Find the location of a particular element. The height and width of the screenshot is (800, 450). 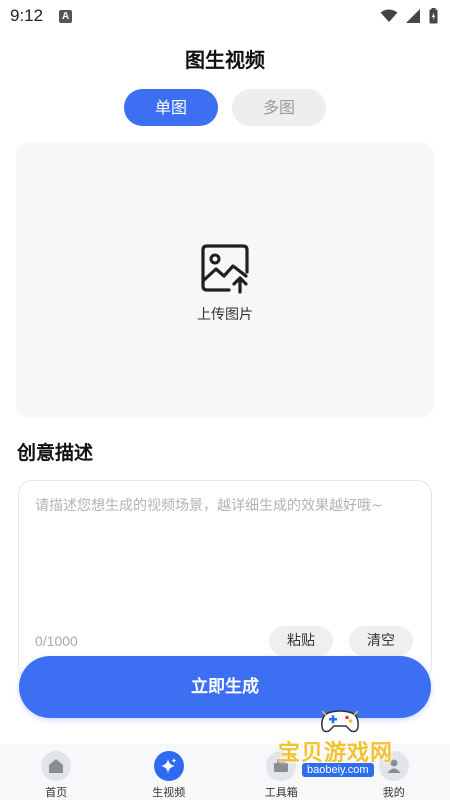

nav-label-profile: 我的 is located at coordinates (393, 792).